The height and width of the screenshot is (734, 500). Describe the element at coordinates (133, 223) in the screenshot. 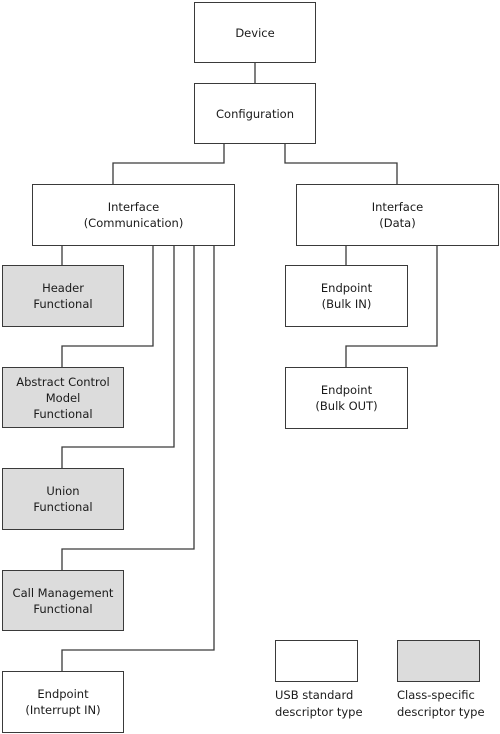

I see `label-line: (Communication)` at that location.